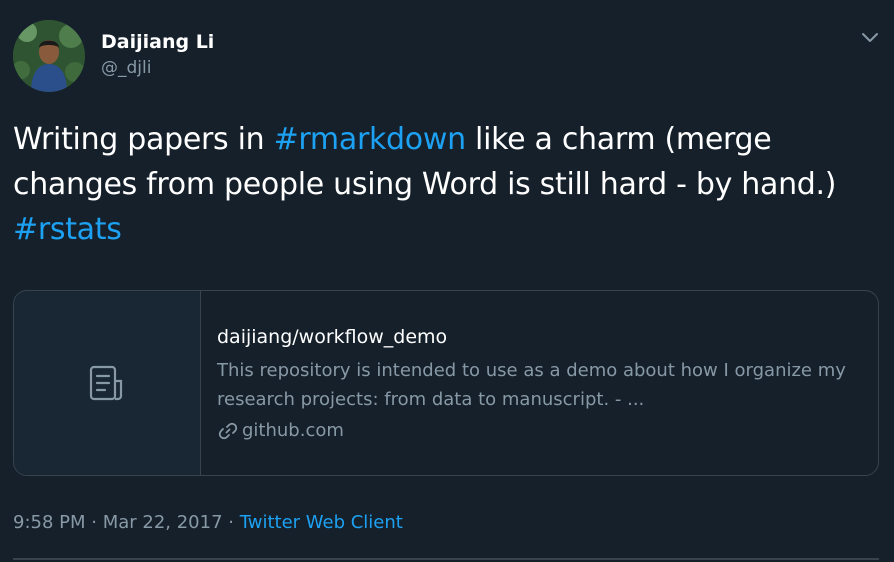 This screenshot has height=562, width=894. I want to click on avatar-photo, so click(49, 56).